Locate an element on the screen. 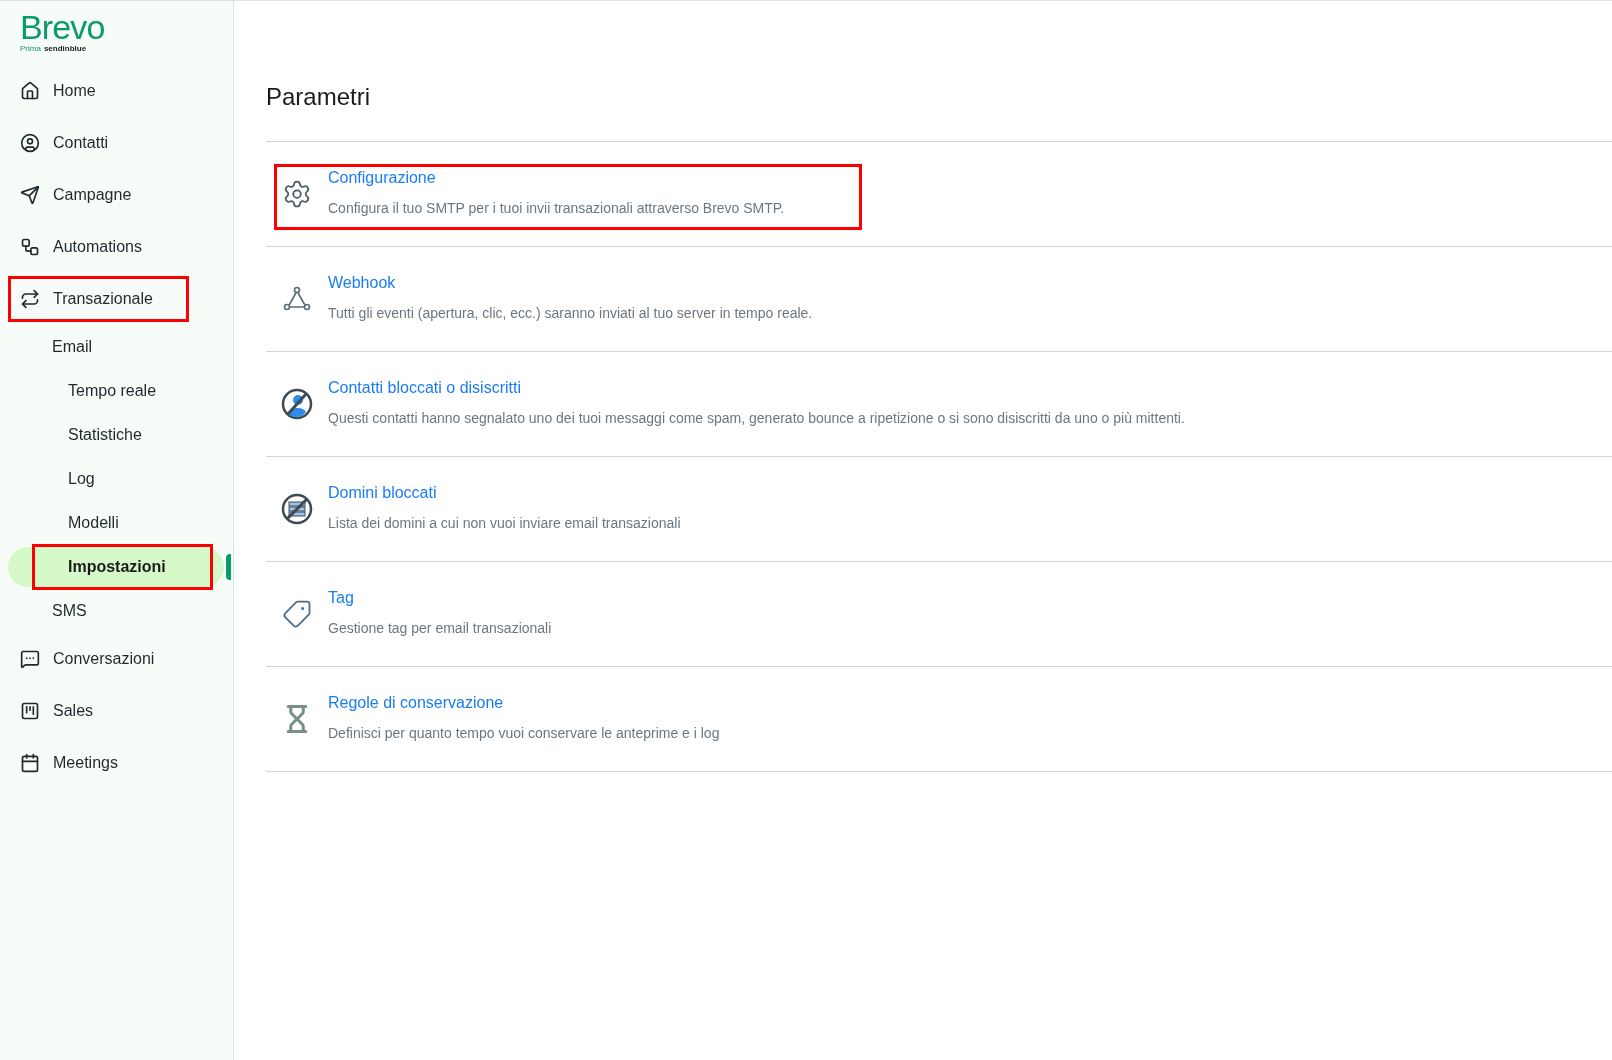 This screenshot has width=1612, height=1060. nav-item: Statistiche is located at coordinates (116, 435).